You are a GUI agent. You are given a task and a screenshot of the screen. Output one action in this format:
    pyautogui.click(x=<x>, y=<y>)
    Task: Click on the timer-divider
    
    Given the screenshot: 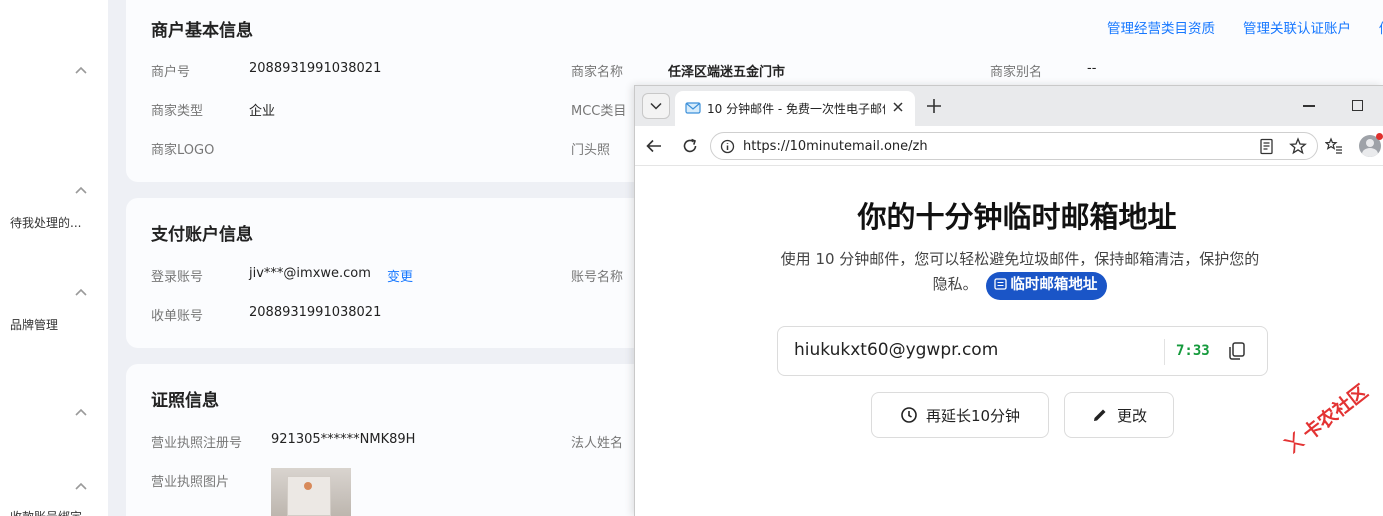 What is the action you would take?
    pyautogui.click(x=1164, y=352)
    